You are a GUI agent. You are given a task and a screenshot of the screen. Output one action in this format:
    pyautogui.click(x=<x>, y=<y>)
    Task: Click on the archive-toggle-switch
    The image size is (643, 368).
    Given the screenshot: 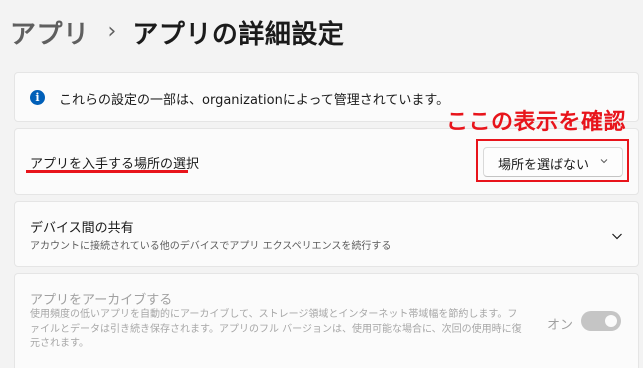 What is the action you would take?
    pyautogui.click(x=601, y=321)
    